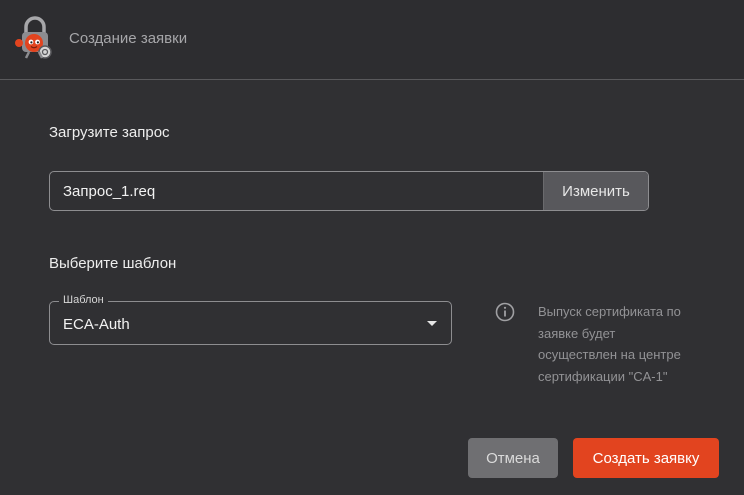  I want to click on template-field-label: Шаблон, so click(83, 300).